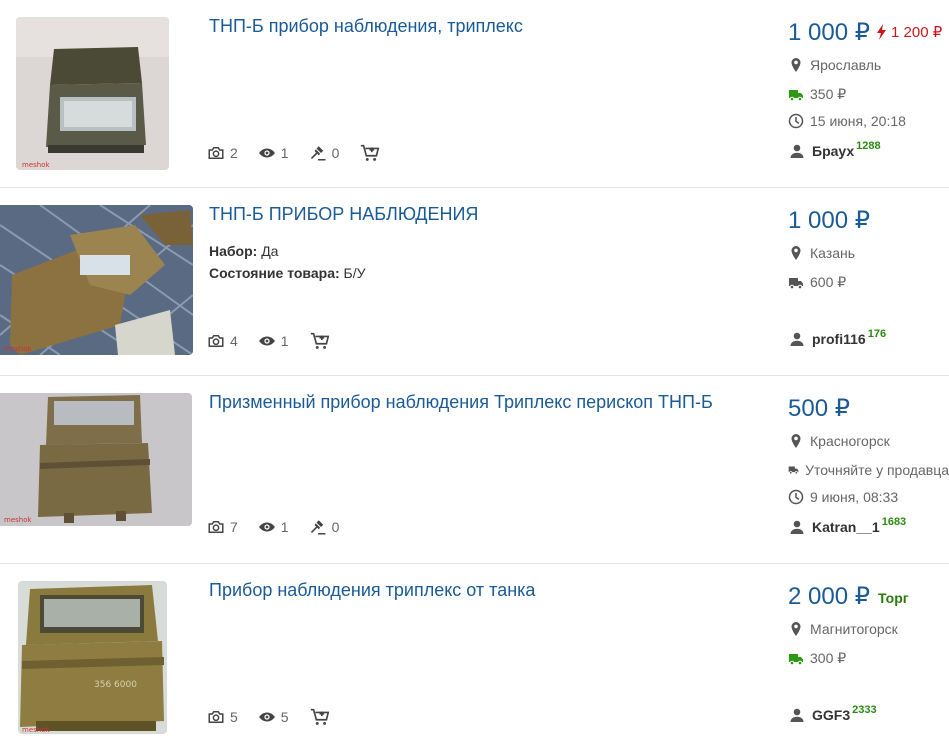 The image size is (949, 752). Describe the element at coordinates (833, 253) in the screenshot. I see `city-value: Казань` at that location.